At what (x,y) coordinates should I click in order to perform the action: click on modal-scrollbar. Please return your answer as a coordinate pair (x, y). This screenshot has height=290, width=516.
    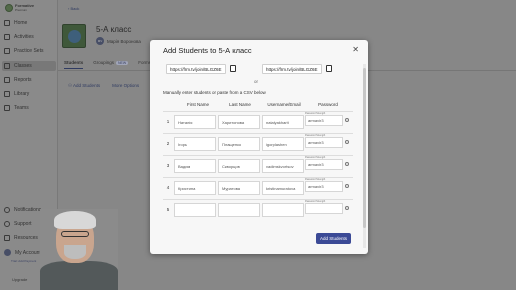
    Looking at the image, I should click on (364, 156).